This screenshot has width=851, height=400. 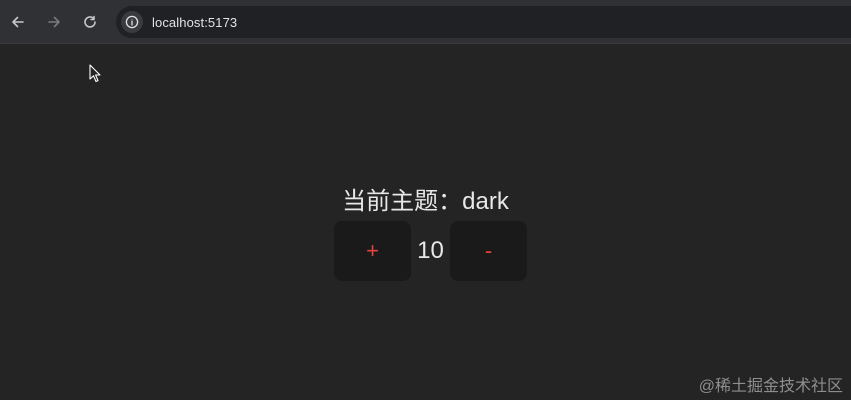 I want to click on info-icon, so click(x=132, y=22).